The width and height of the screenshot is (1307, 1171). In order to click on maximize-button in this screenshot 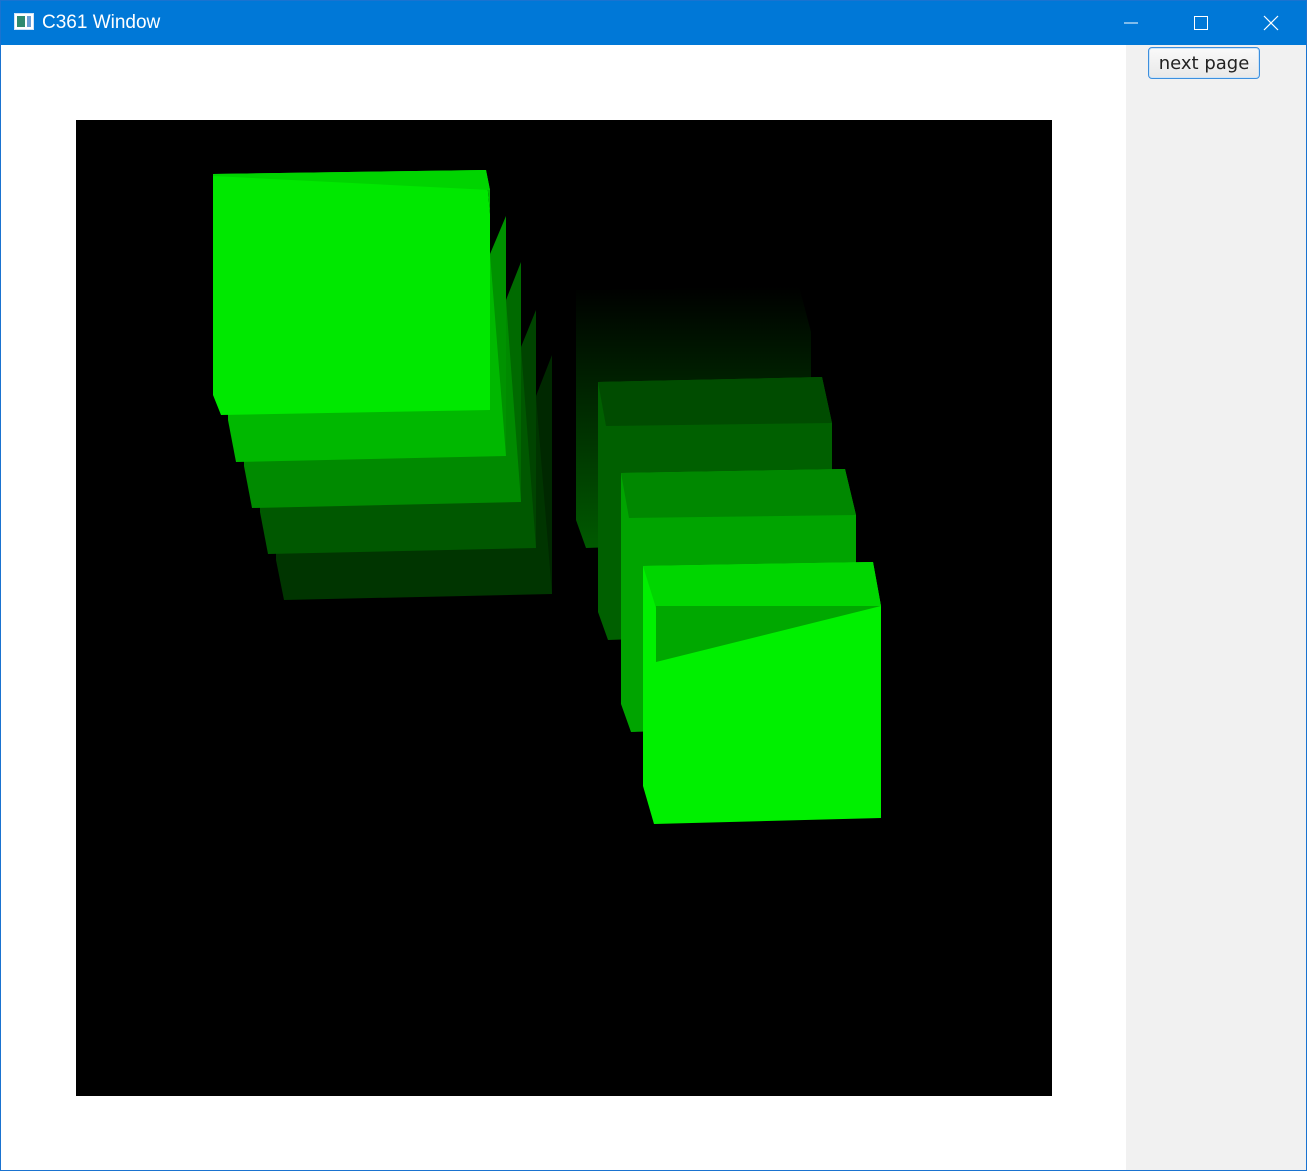, I will do `click(1201, 23)`.